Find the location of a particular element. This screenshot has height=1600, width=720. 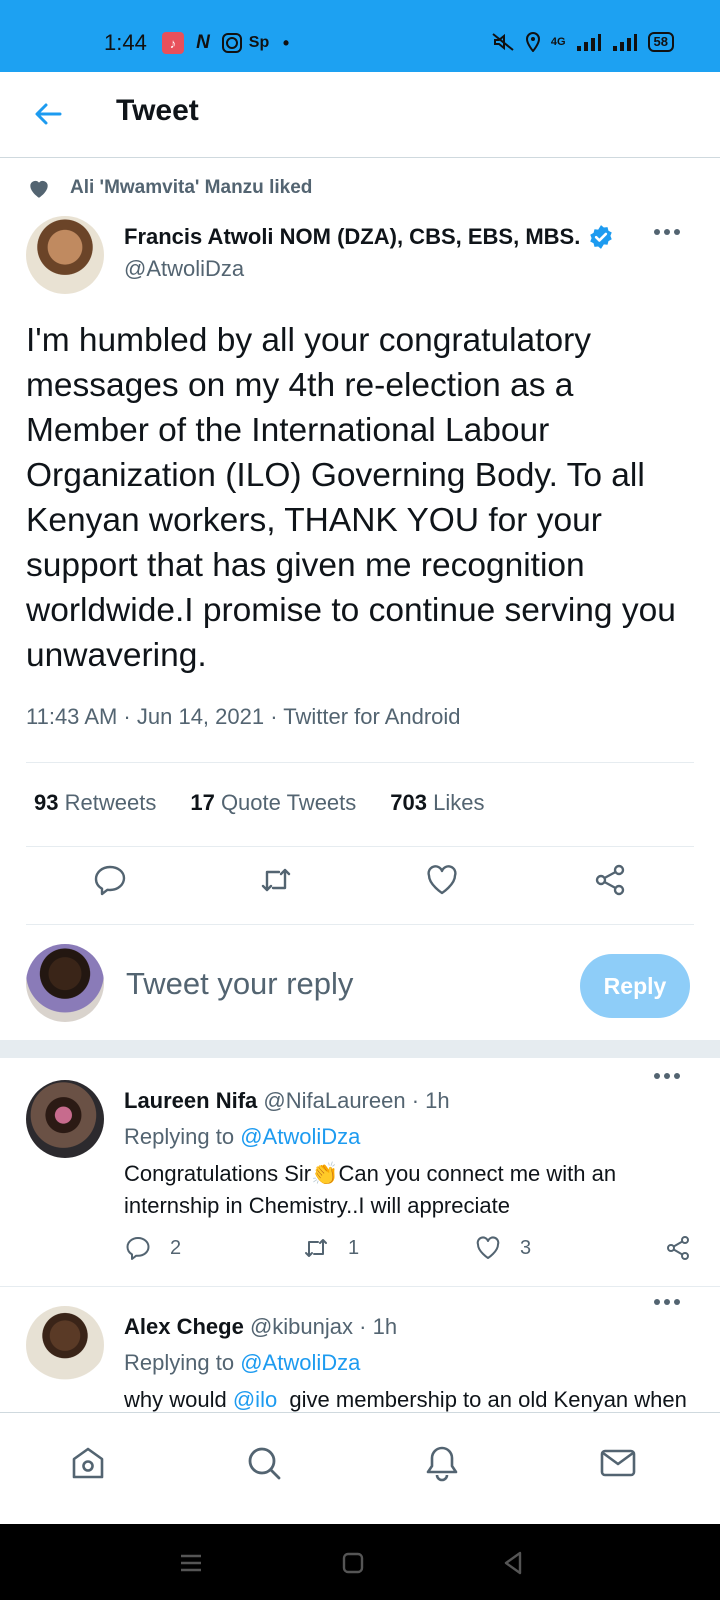

home-icon is located at coordinates (88, 1463).